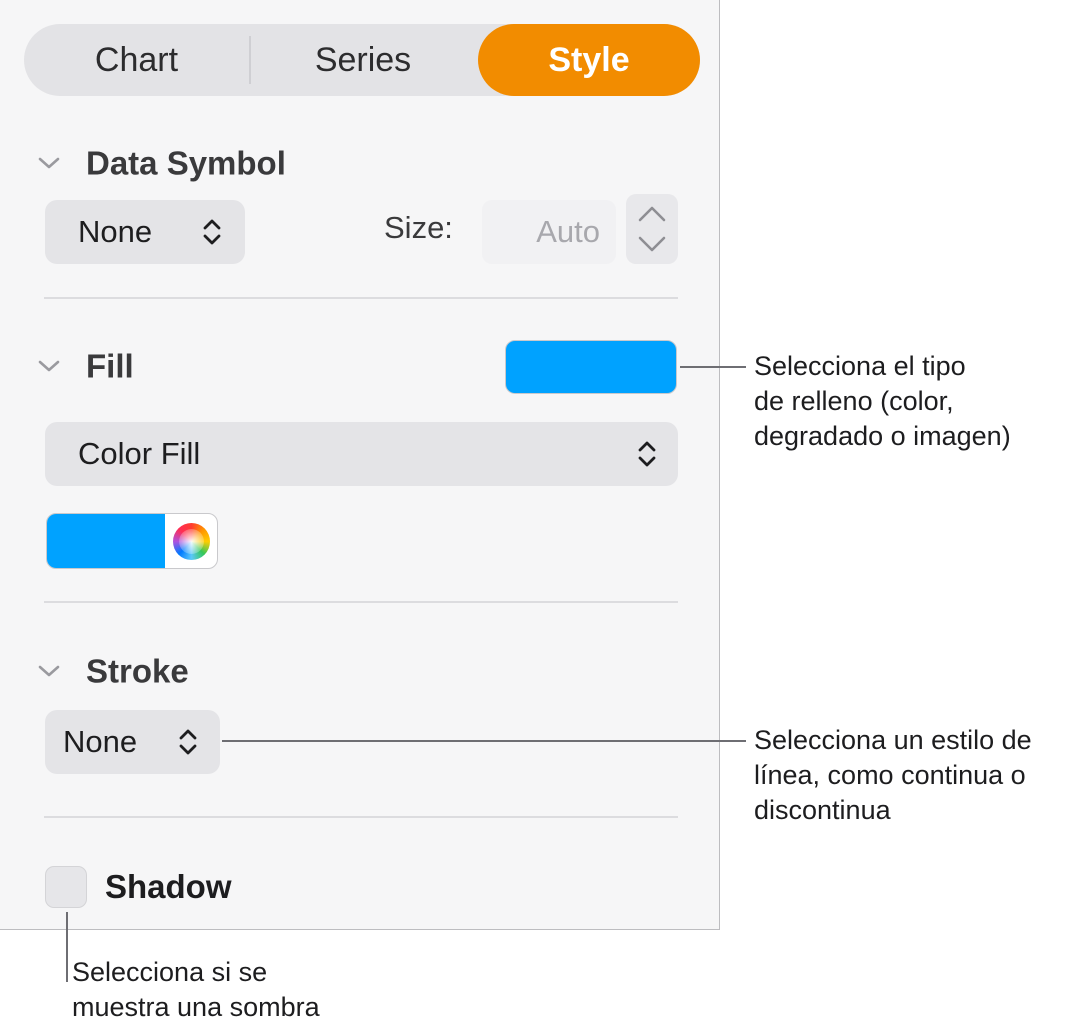  I want to click on tab-series: Series, so click(363, 60).